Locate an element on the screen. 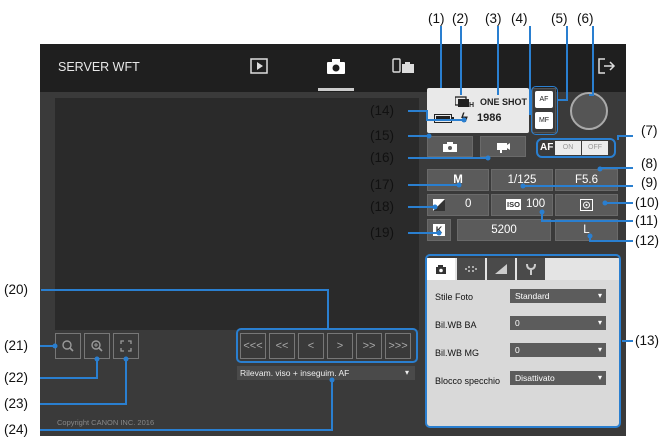 The width and height of the screenshot is (671, 438). callout-7: (7) is located at coordinates (649, 130).